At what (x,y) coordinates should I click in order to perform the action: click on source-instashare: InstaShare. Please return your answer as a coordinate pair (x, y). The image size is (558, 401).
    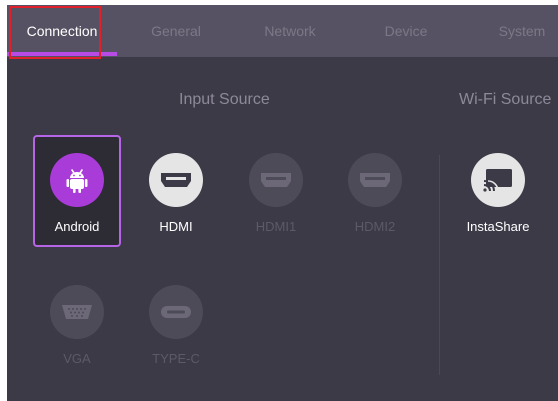
    Looking at the image, I should click on (498, 191).